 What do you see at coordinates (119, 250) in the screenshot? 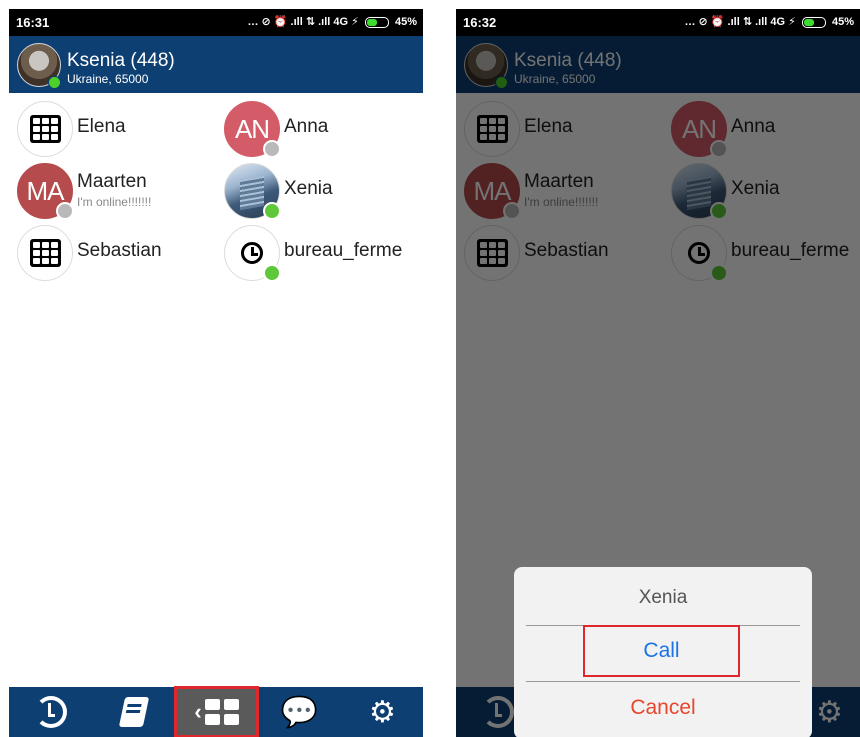
I see `contact-name: Sebastian` at bounding box center [119, 250].